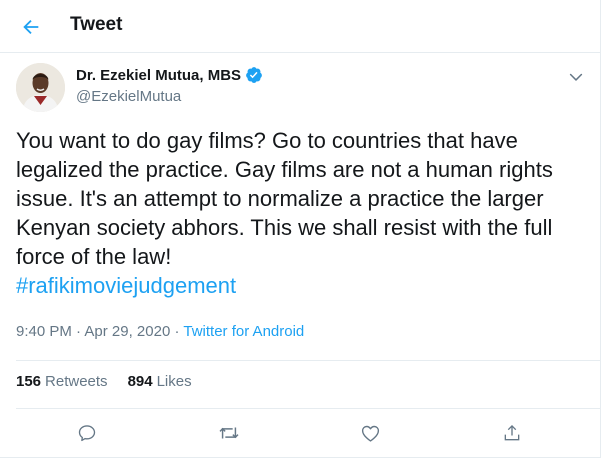 The image size is (601, 458). What do you see at coordinates (140, 381) in the screenshot?
I see `likes-count: 894` at bounding box center [140, 381].